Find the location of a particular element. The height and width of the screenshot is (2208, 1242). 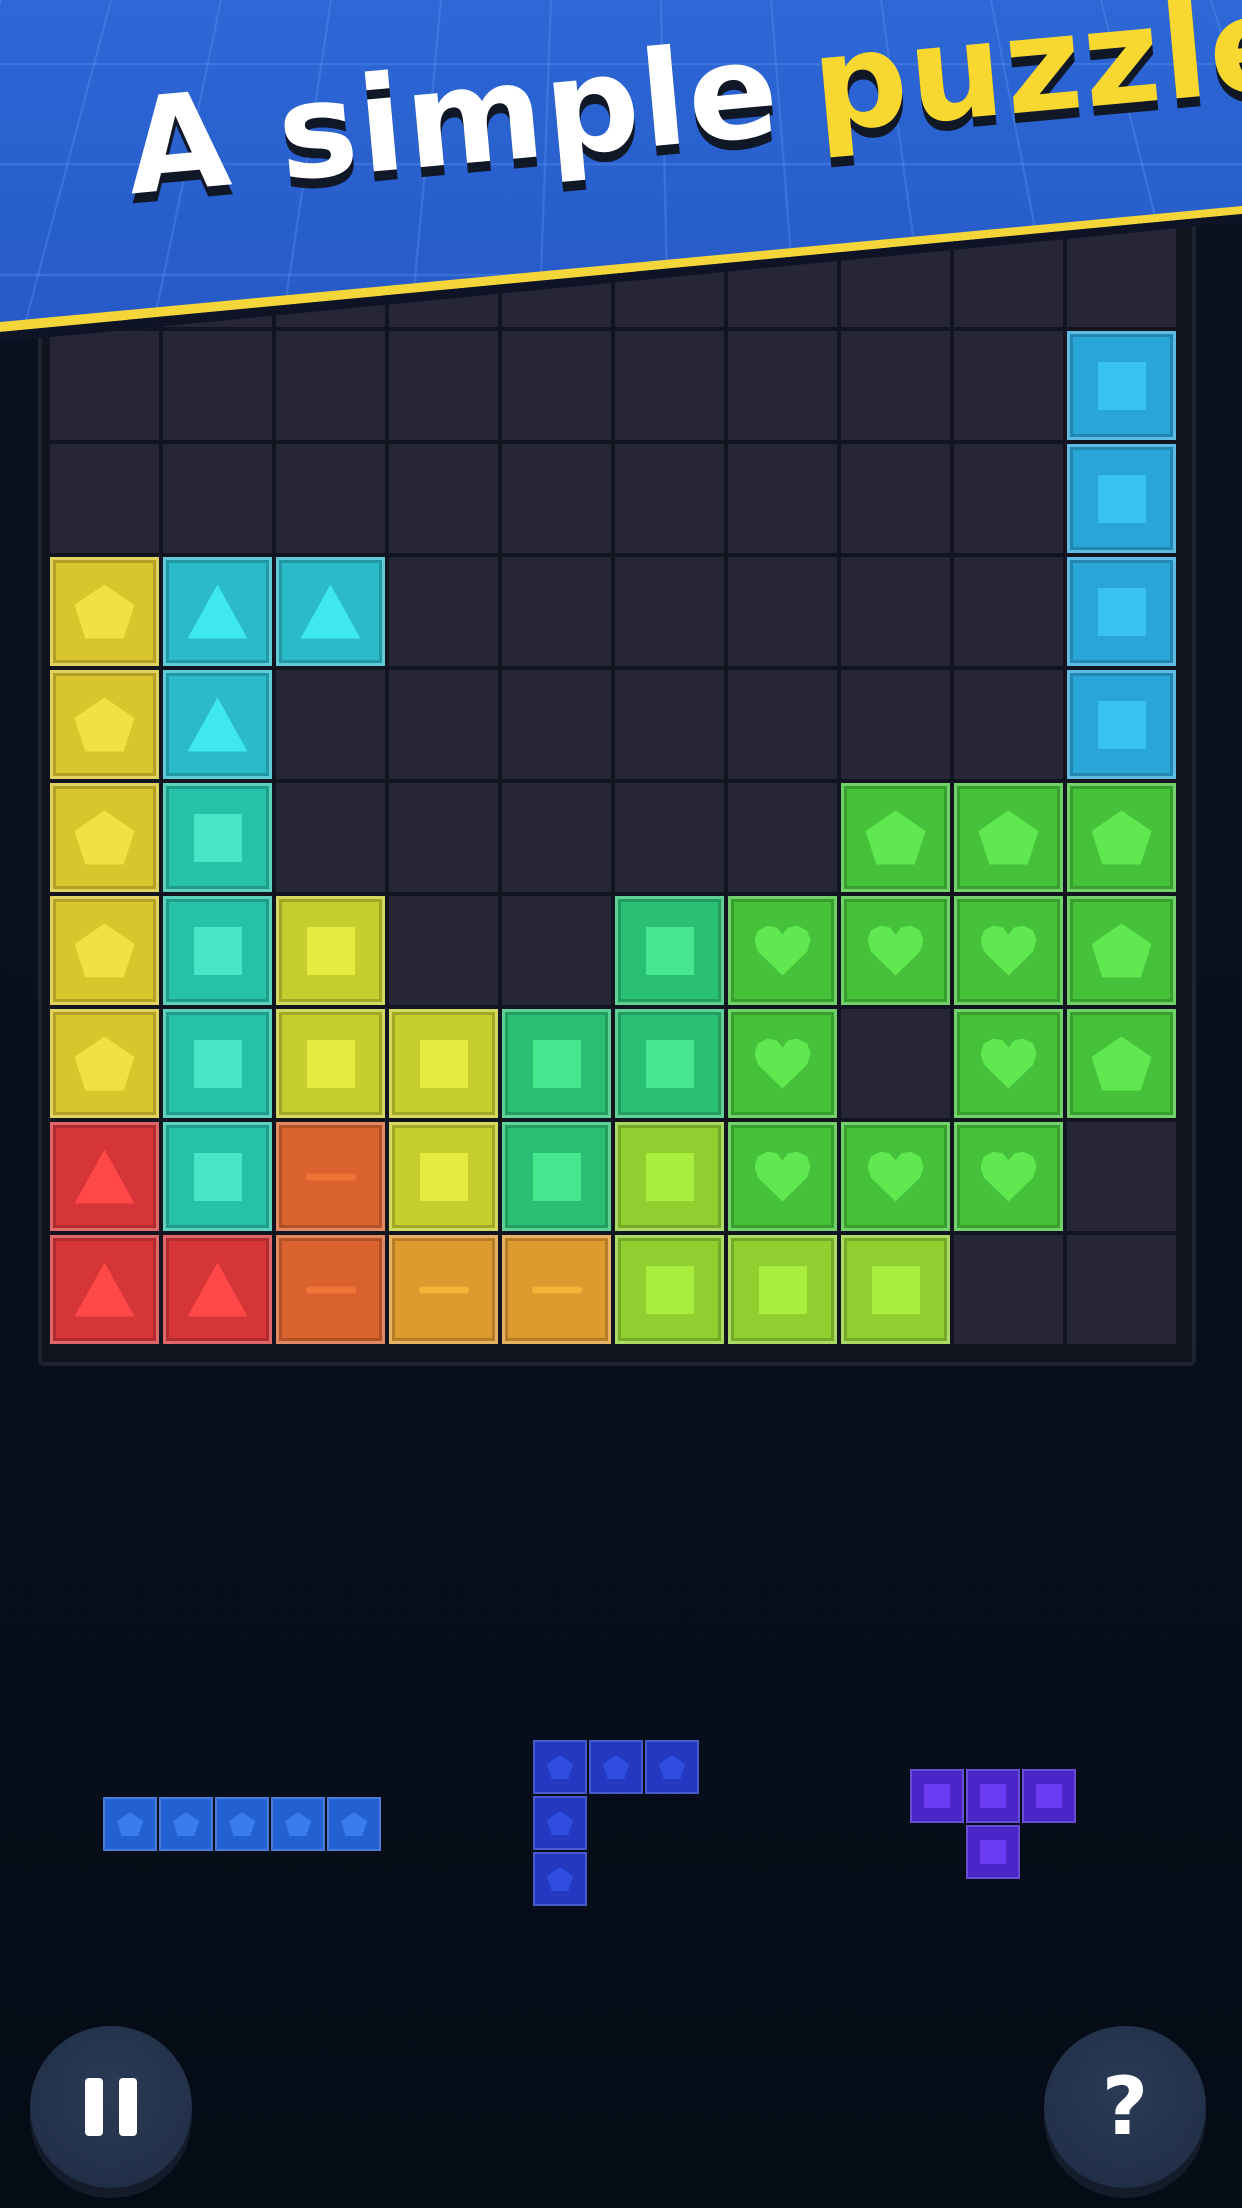

piece-block is located at coordinates (560, 1823).